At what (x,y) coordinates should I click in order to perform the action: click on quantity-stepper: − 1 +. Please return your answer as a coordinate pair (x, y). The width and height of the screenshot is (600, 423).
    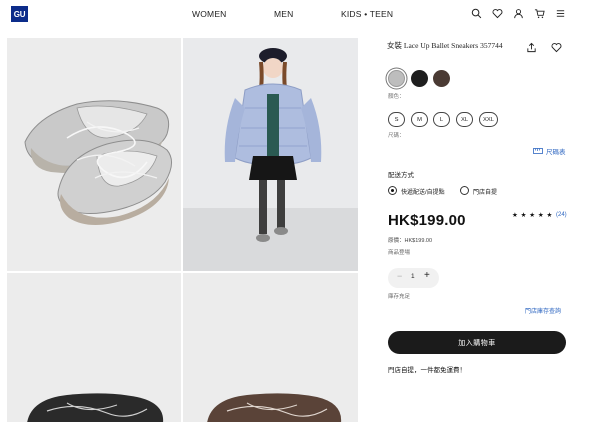
    Looking at the image, I should click on (413, 278).